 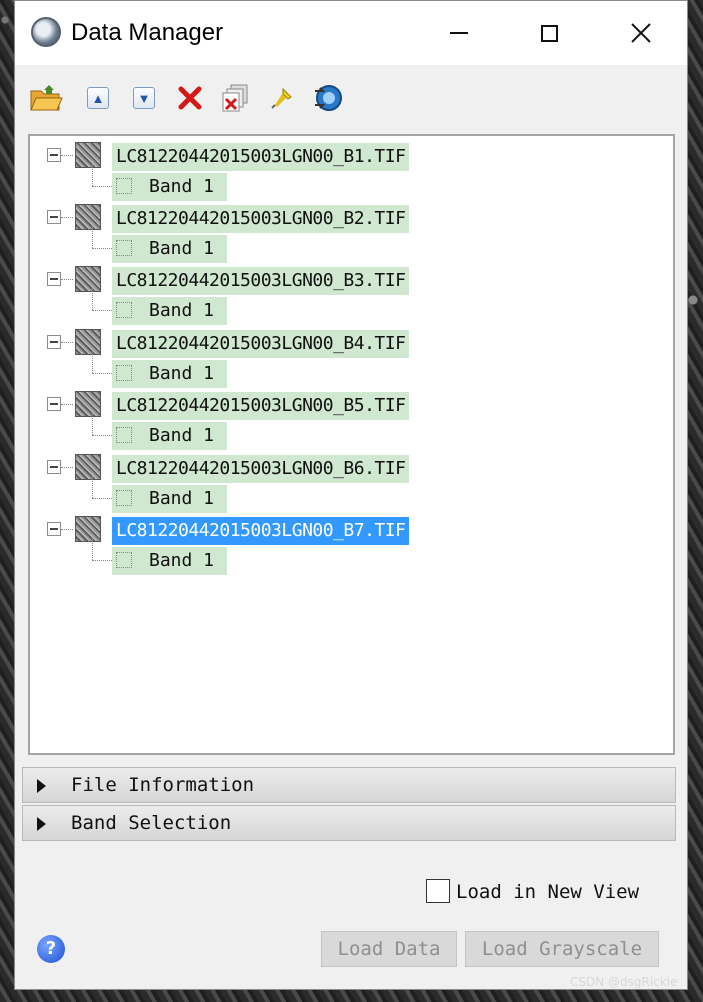 I want to click on maximize-icon, so click(x=549, y=33).